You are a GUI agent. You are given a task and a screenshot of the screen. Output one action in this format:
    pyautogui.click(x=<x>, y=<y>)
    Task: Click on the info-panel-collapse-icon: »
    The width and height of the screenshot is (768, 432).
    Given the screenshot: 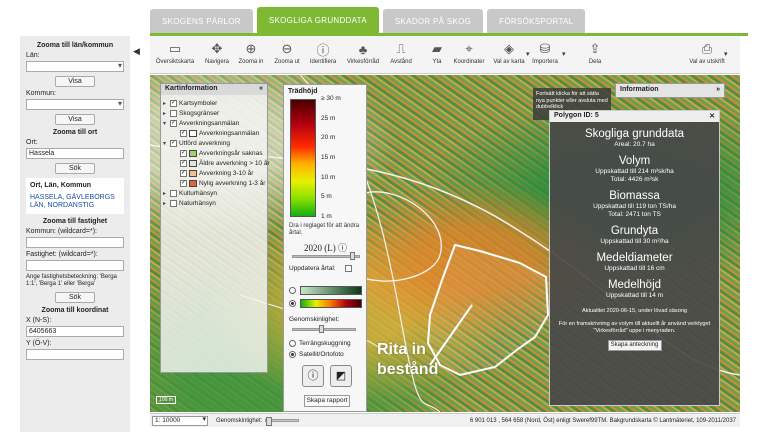 What is the action you would take?
    pyautogui.click(x=718, y=90)
    